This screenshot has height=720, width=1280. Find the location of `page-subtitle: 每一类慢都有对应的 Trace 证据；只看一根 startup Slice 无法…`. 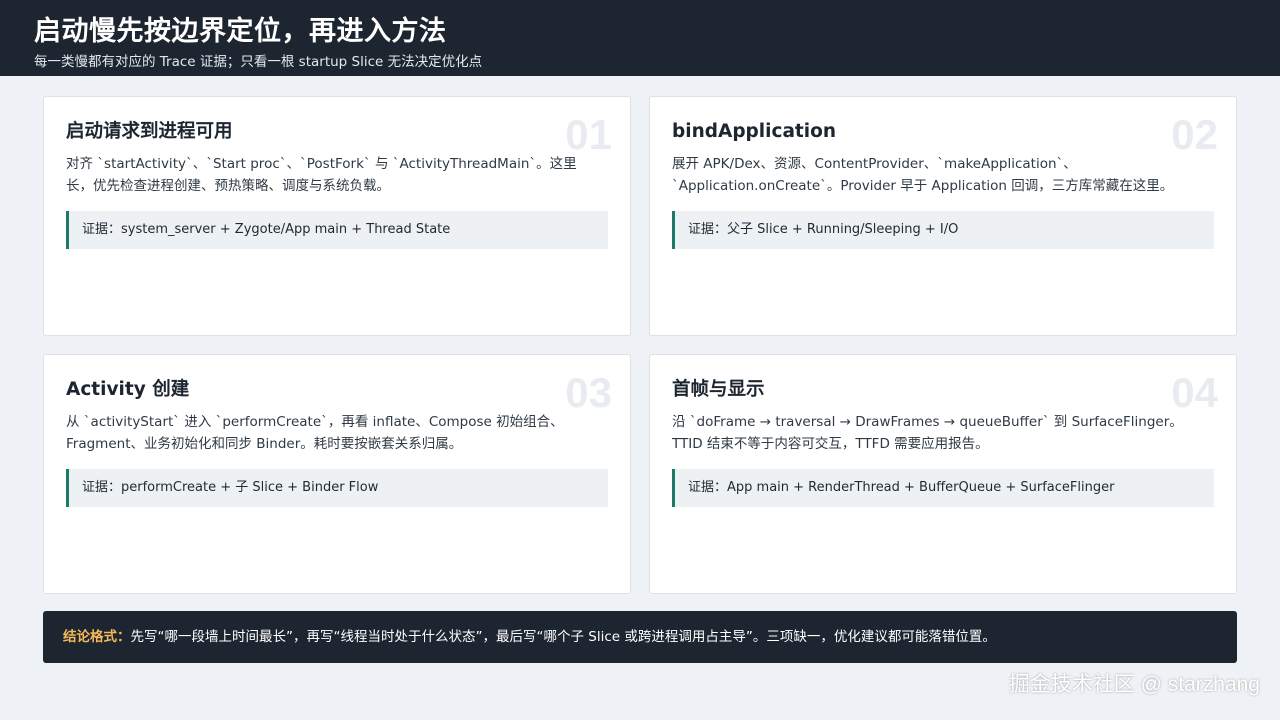

page-subtitle: 每一类慢都有对应的 Trace 证据；只看一根 startup Slice 无法… is located at coordinates (258, 62).